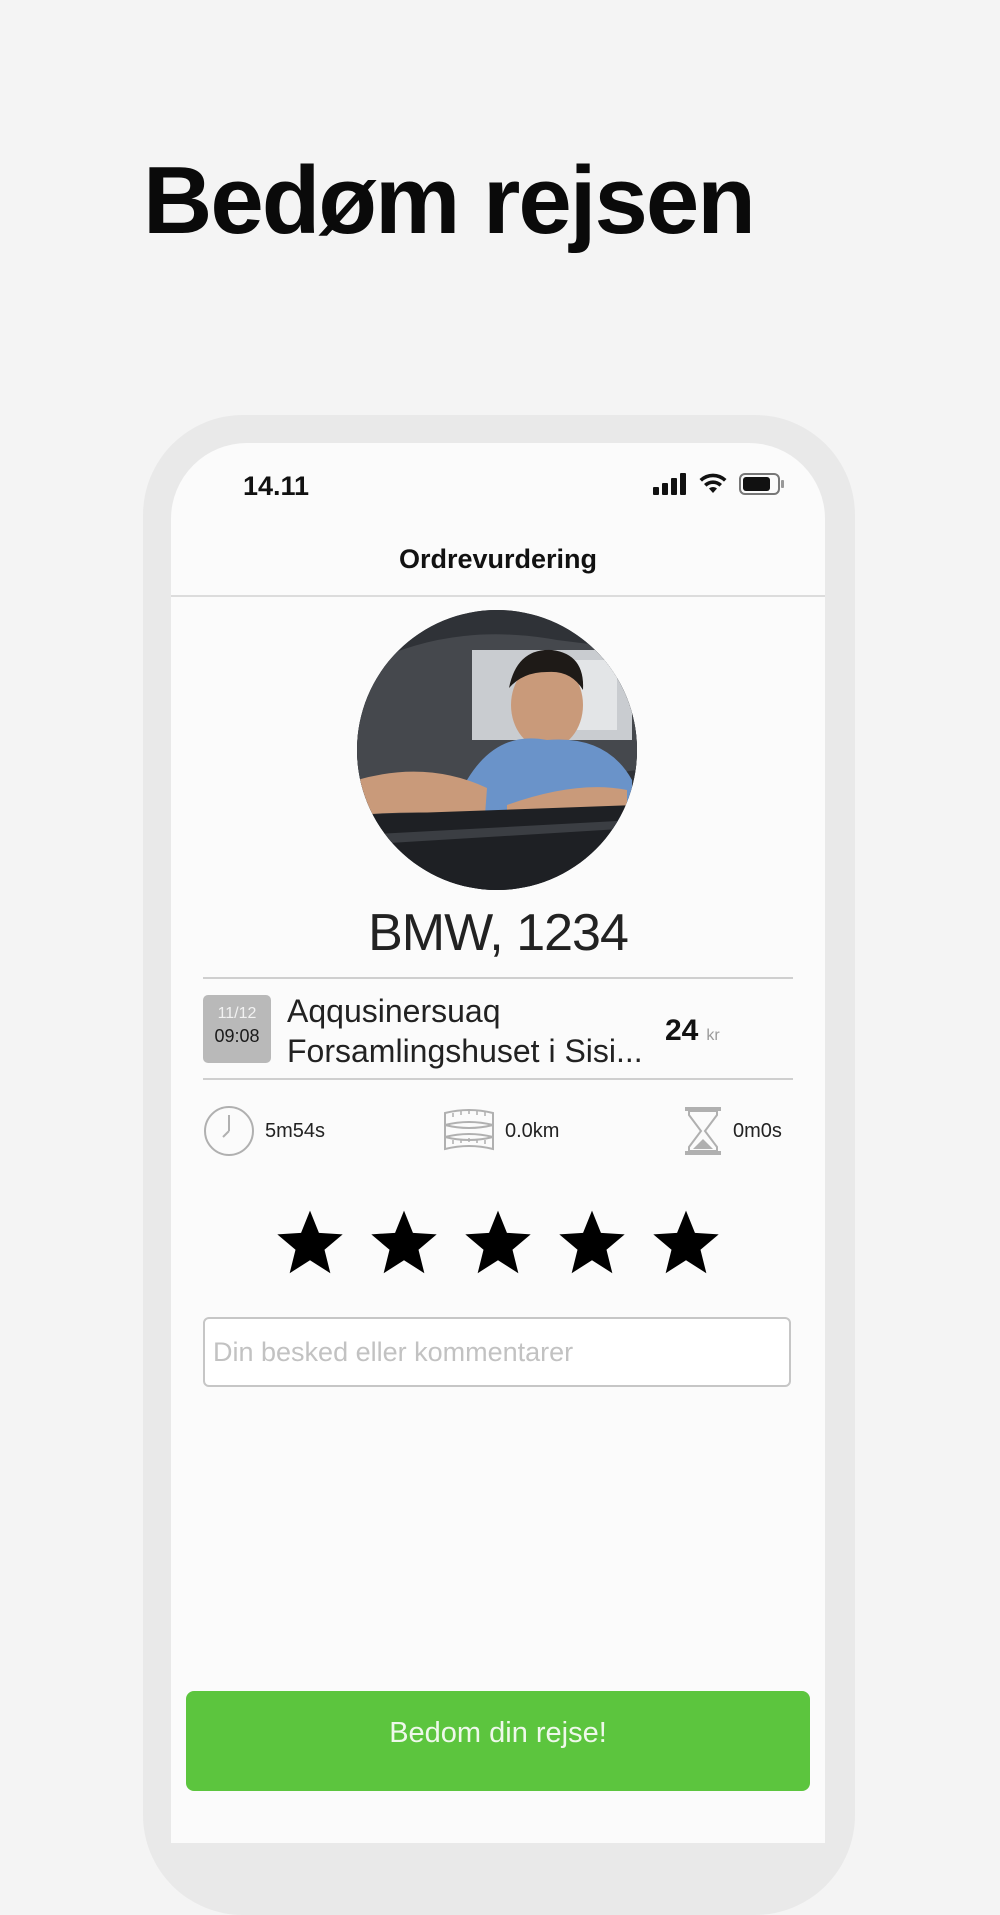  I want to click on nav-bar: Ordrevurdering, so click(498, 560).